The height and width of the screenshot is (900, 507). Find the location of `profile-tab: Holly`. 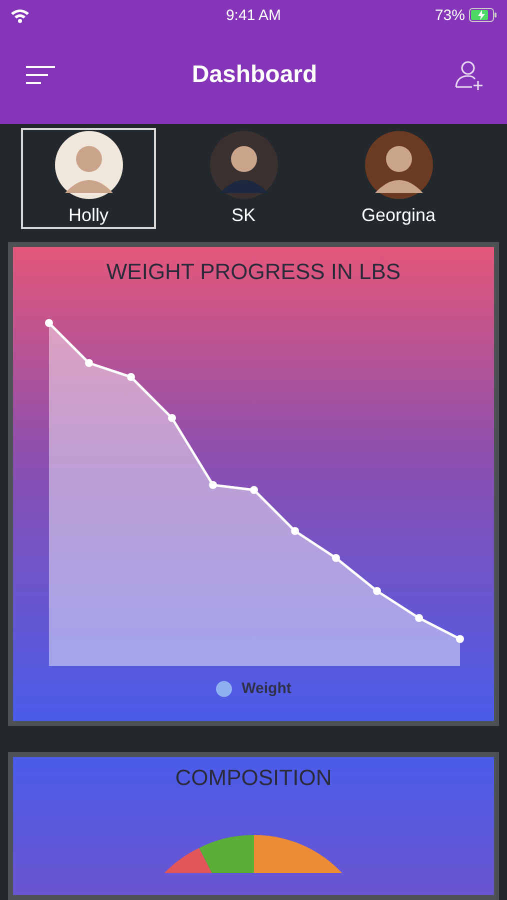

profile-tab: Holly is located at coordinates (88, 178).